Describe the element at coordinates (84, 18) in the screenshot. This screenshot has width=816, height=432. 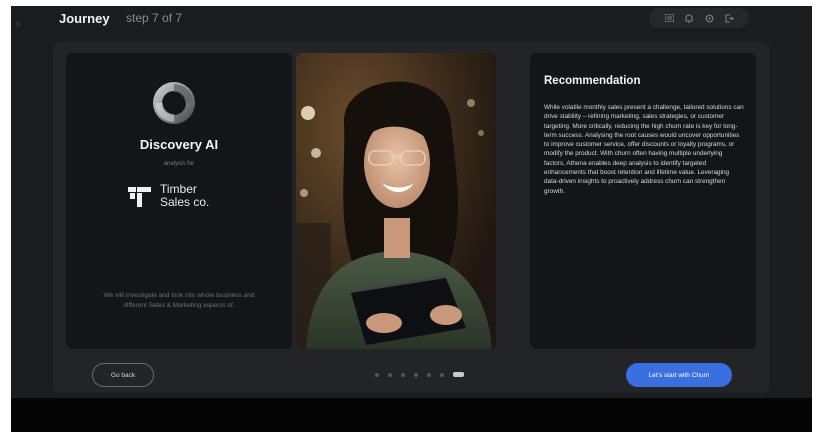
I see `brand-title: Journey` at that location.